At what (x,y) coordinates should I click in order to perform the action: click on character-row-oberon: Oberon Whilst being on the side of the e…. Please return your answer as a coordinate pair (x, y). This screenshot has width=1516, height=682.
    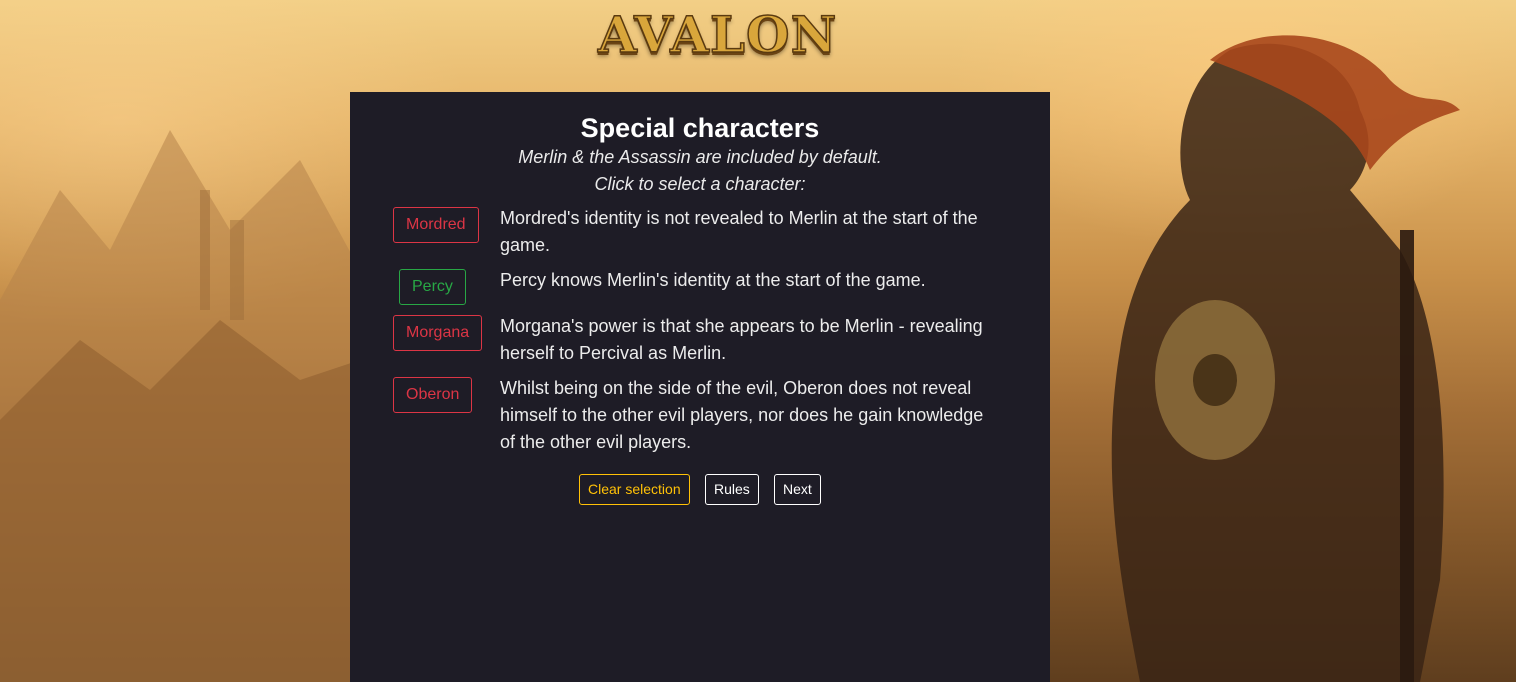
    Looking at the image, I should click on (700, 417).